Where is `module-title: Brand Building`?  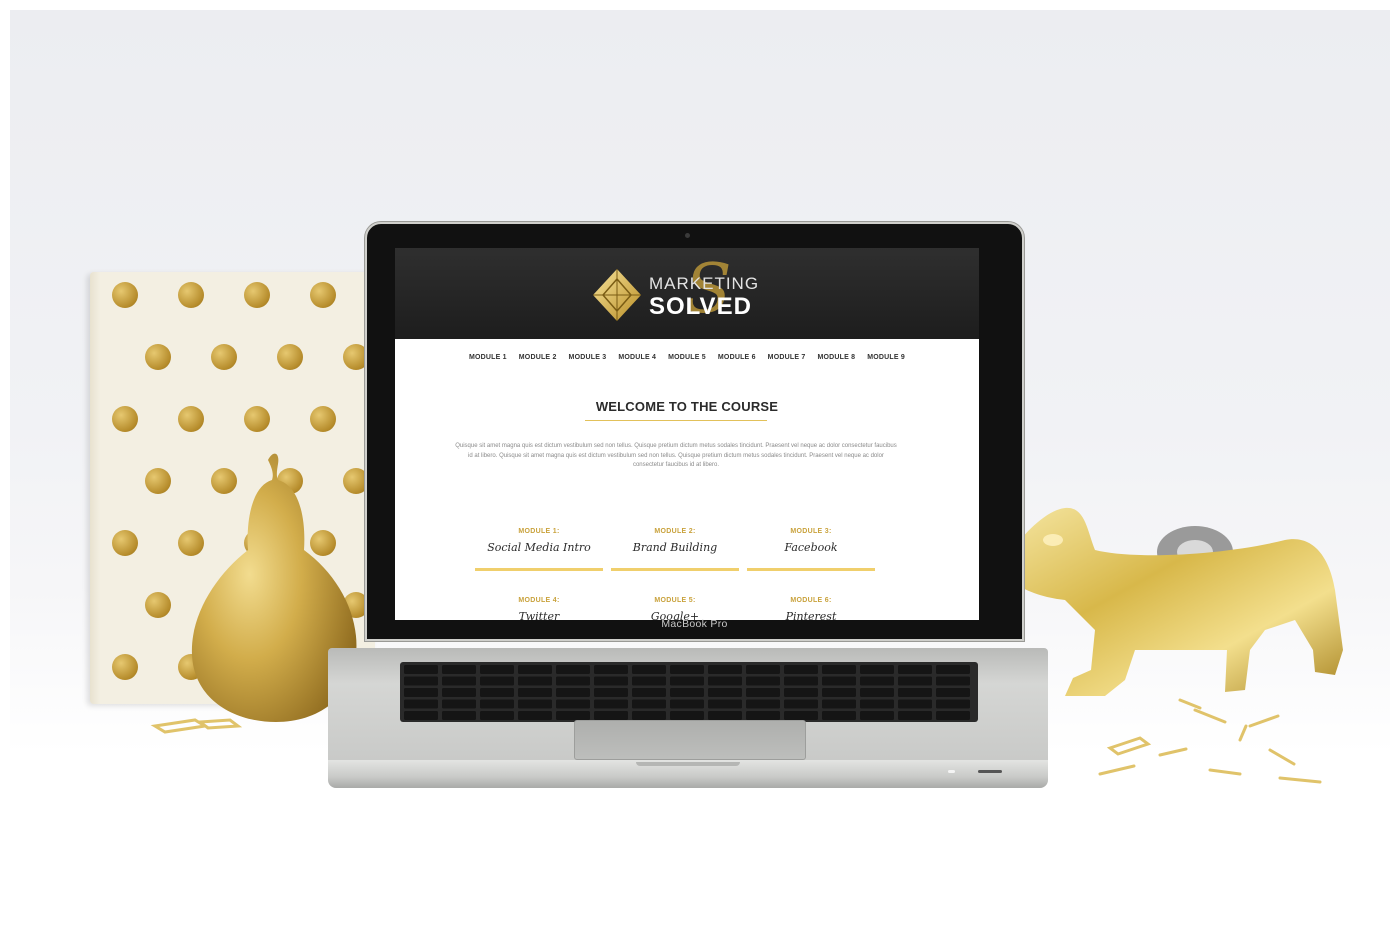 module-title: Brand Building is located at coordinates (675, 547).